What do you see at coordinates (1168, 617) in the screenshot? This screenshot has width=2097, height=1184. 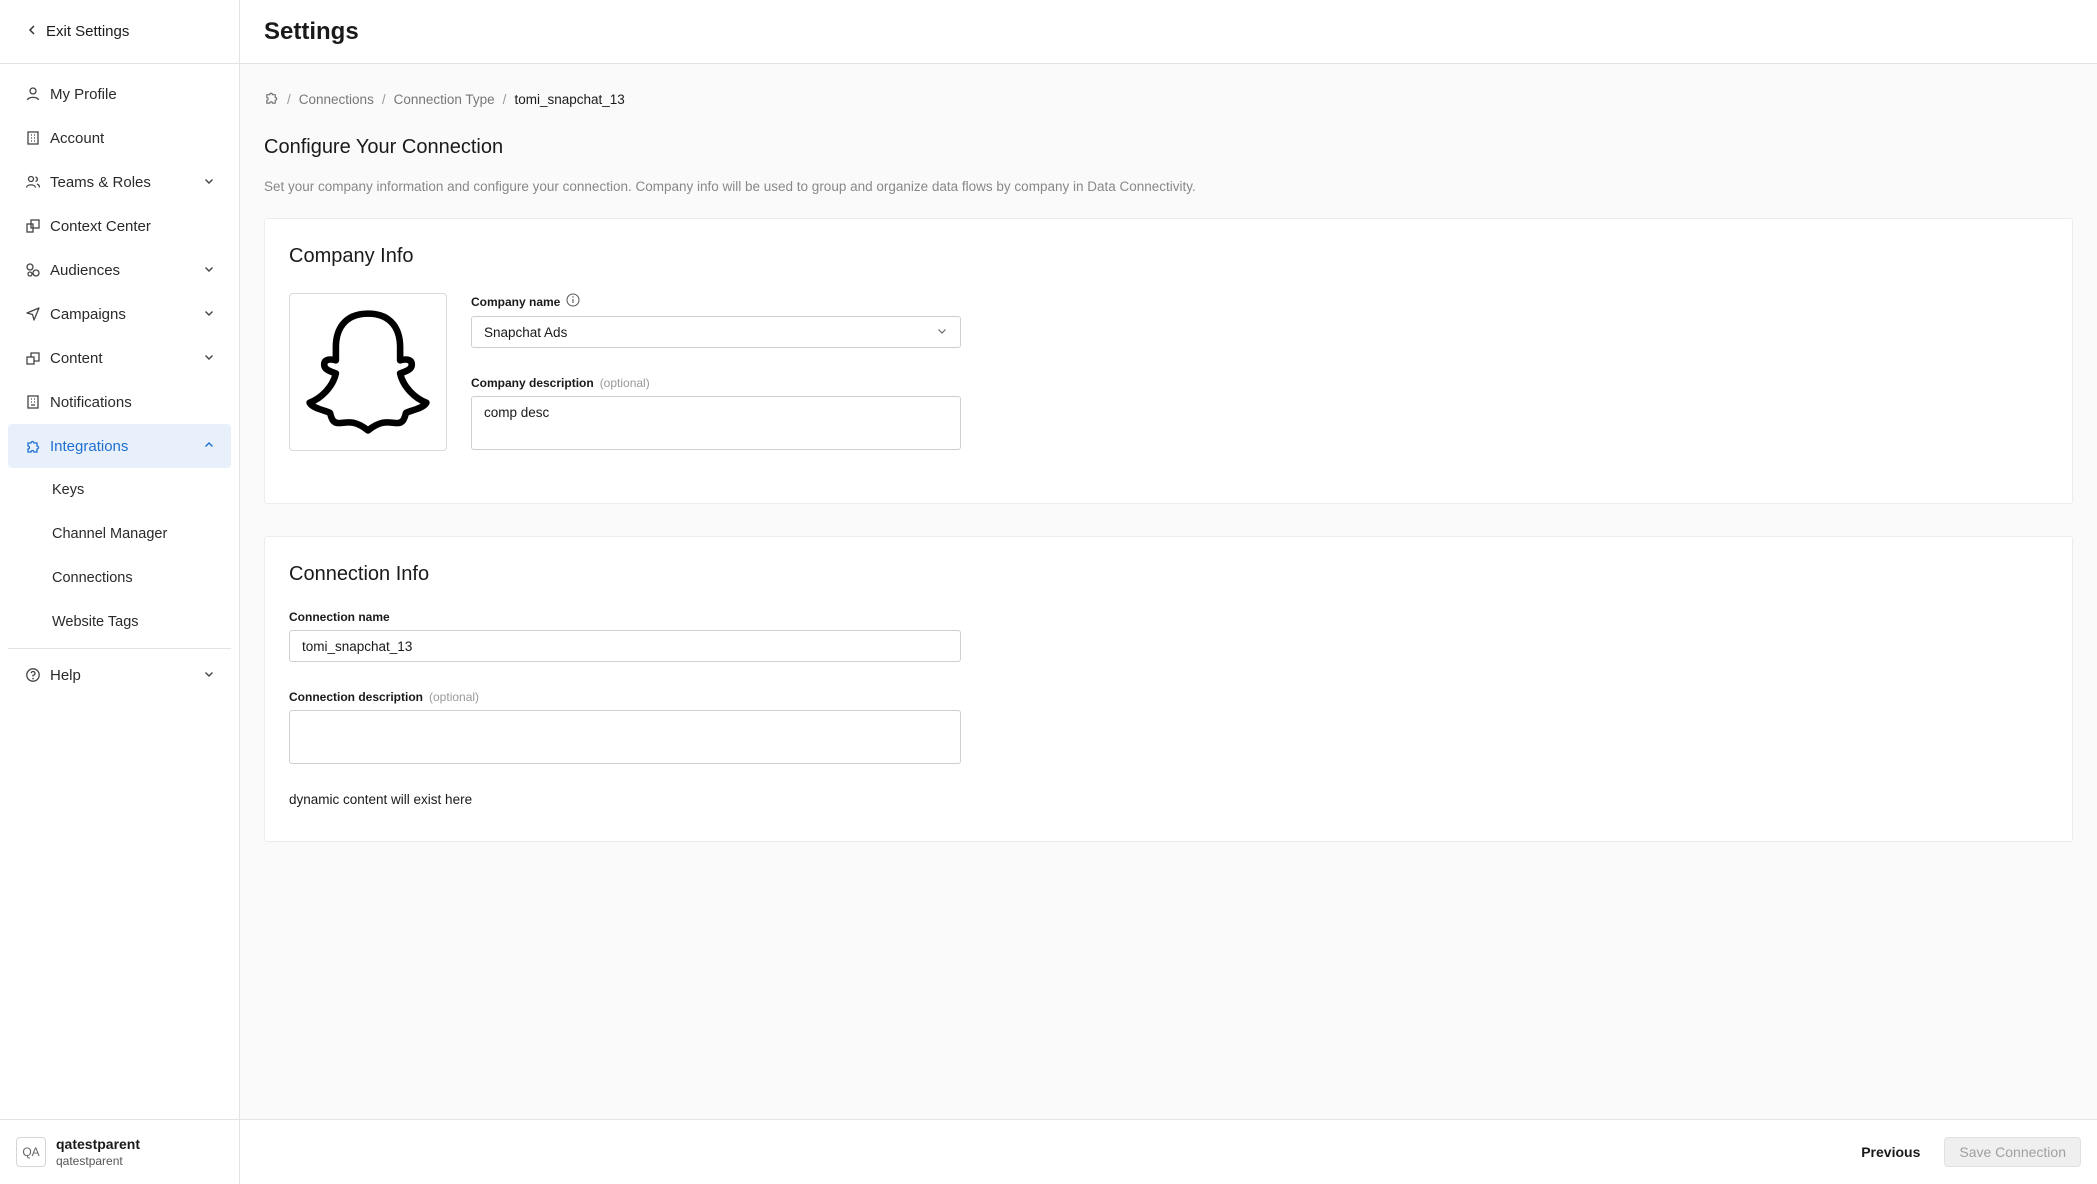 I see `connection-name-label: Connection name` at bounding box center [1168, 617].